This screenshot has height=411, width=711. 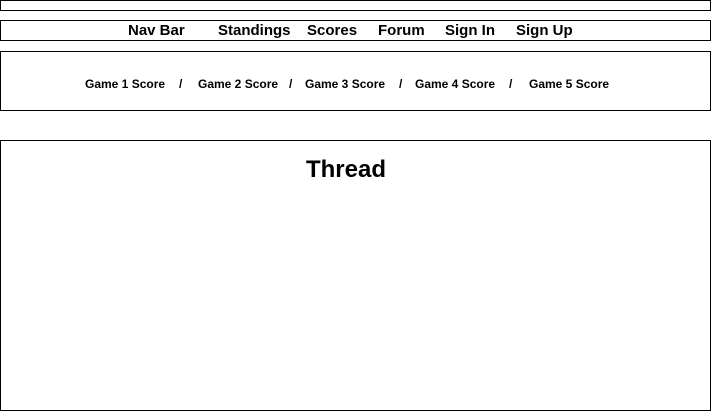 I want to click on nav-link-scores: Scores, so click(x=332, y=31).